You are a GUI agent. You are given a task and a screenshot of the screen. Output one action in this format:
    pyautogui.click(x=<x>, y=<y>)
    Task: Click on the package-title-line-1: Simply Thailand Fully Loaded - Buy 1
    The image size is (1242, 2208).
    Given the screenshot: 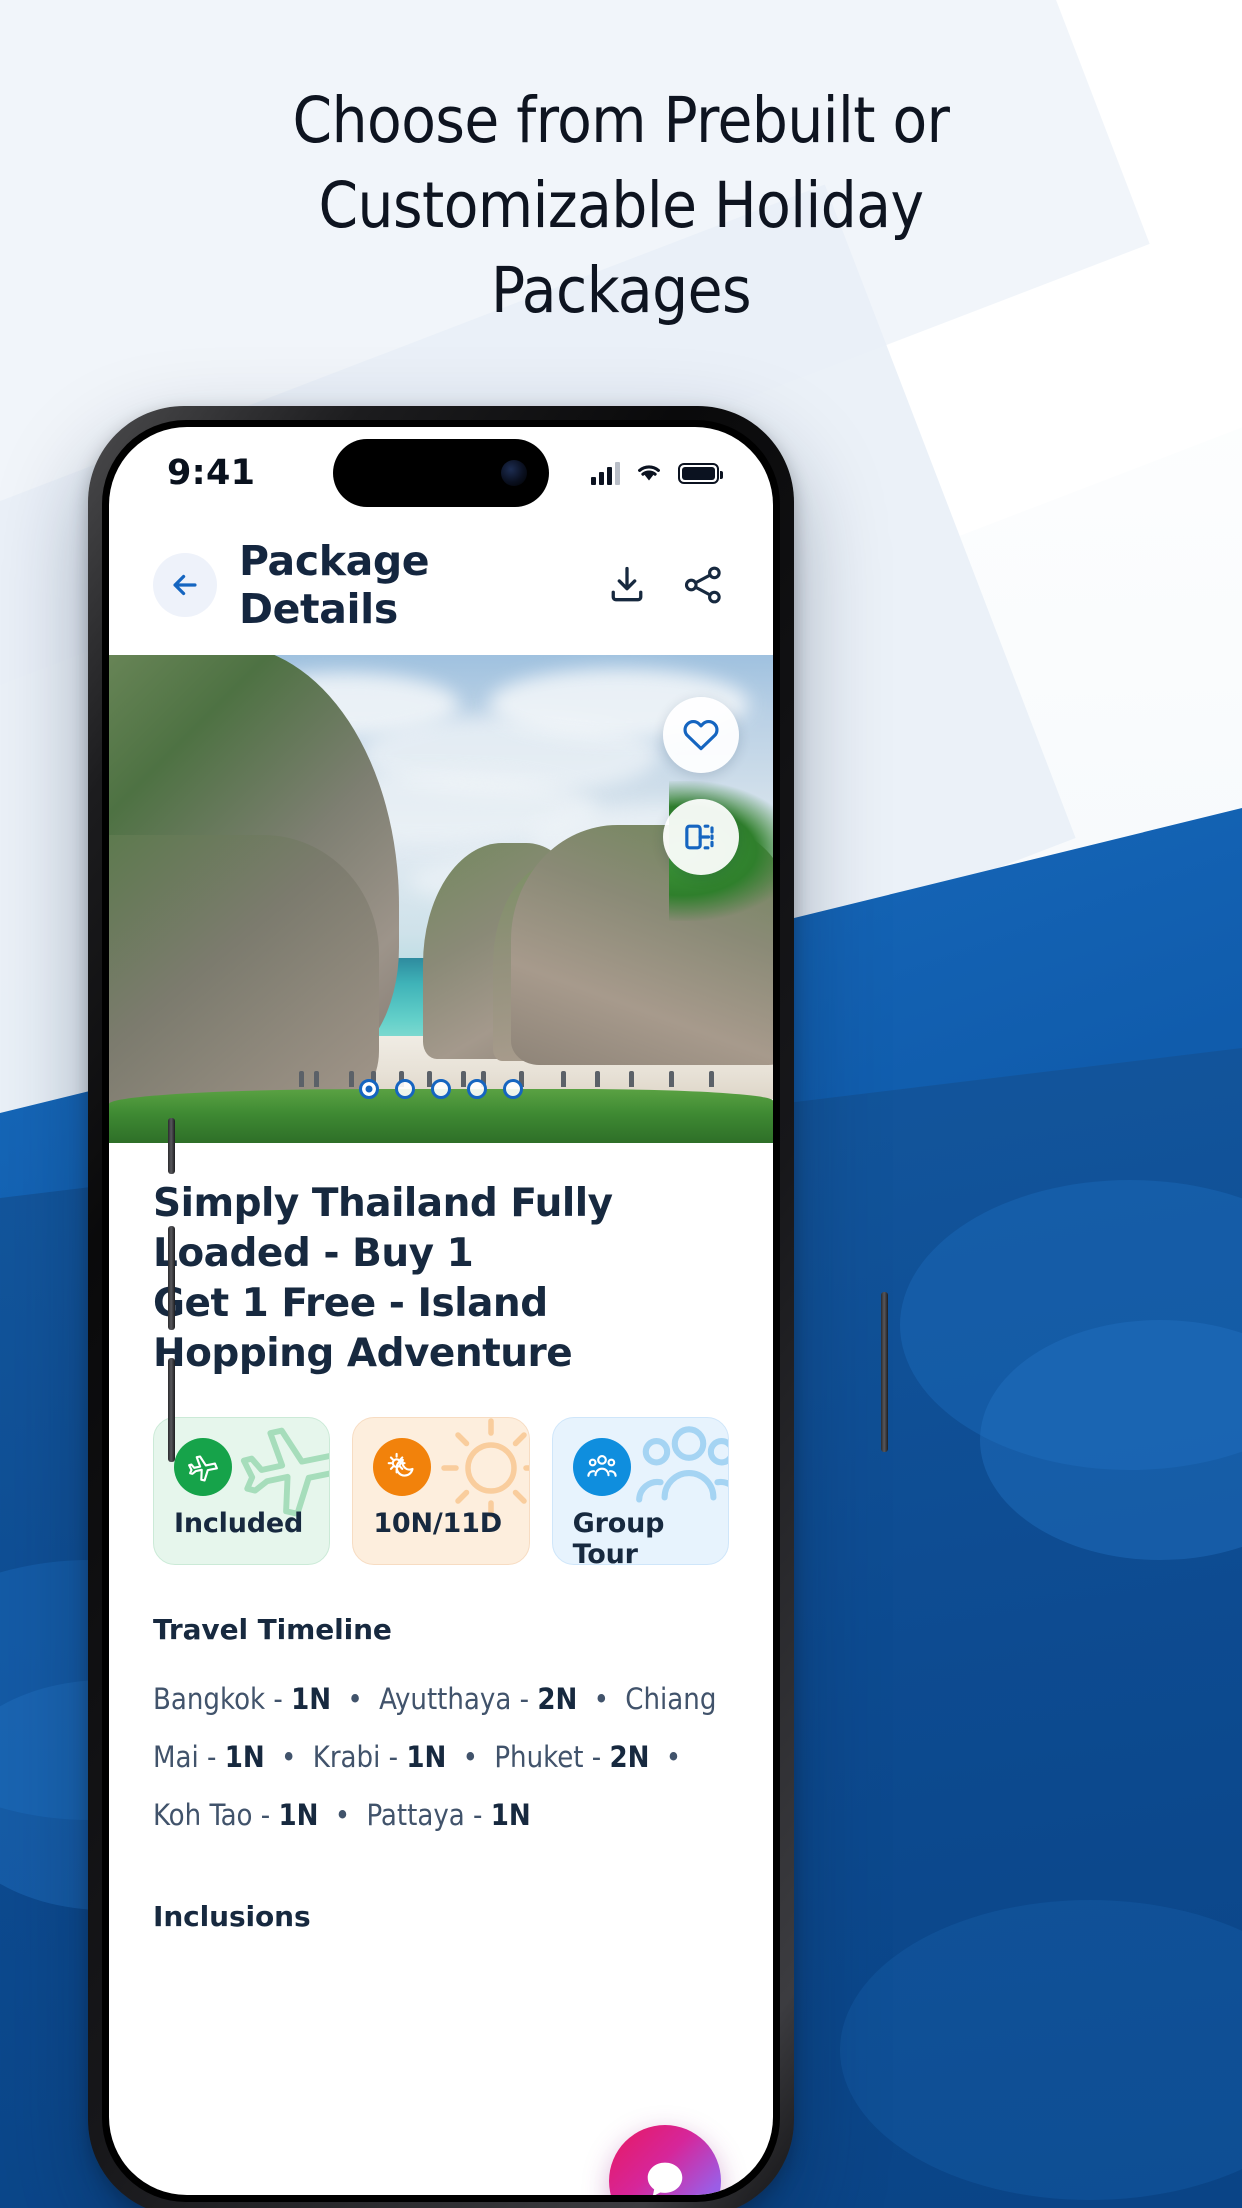 What is the action you would take?
    pyautogui.click(x=383, y=1228)
    